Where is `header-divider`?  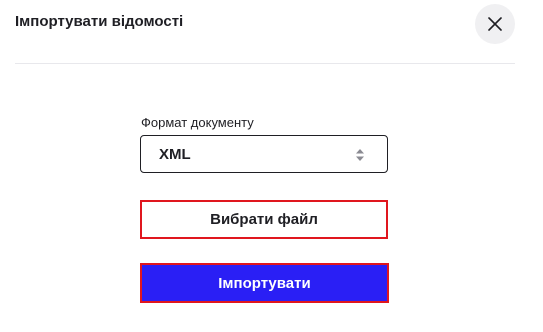 header-divider is located at coordinates (265, 63).